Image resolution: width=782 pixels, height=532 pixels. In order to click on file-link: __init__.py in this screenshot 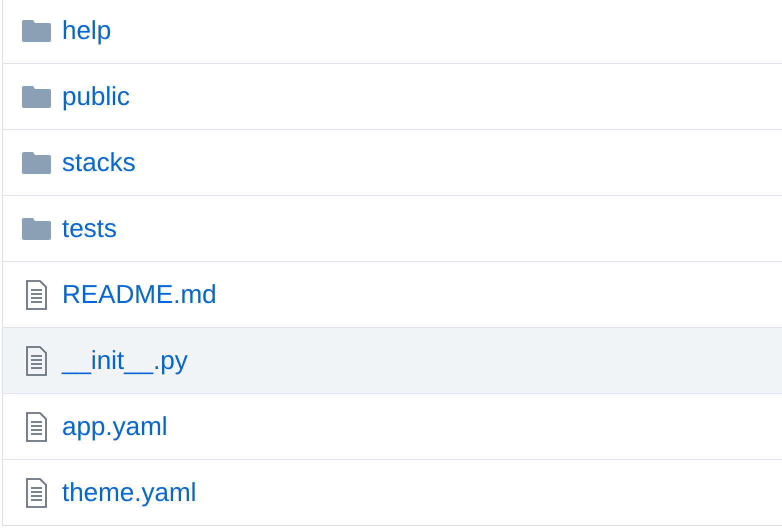, I will do `click(125, 360)`.